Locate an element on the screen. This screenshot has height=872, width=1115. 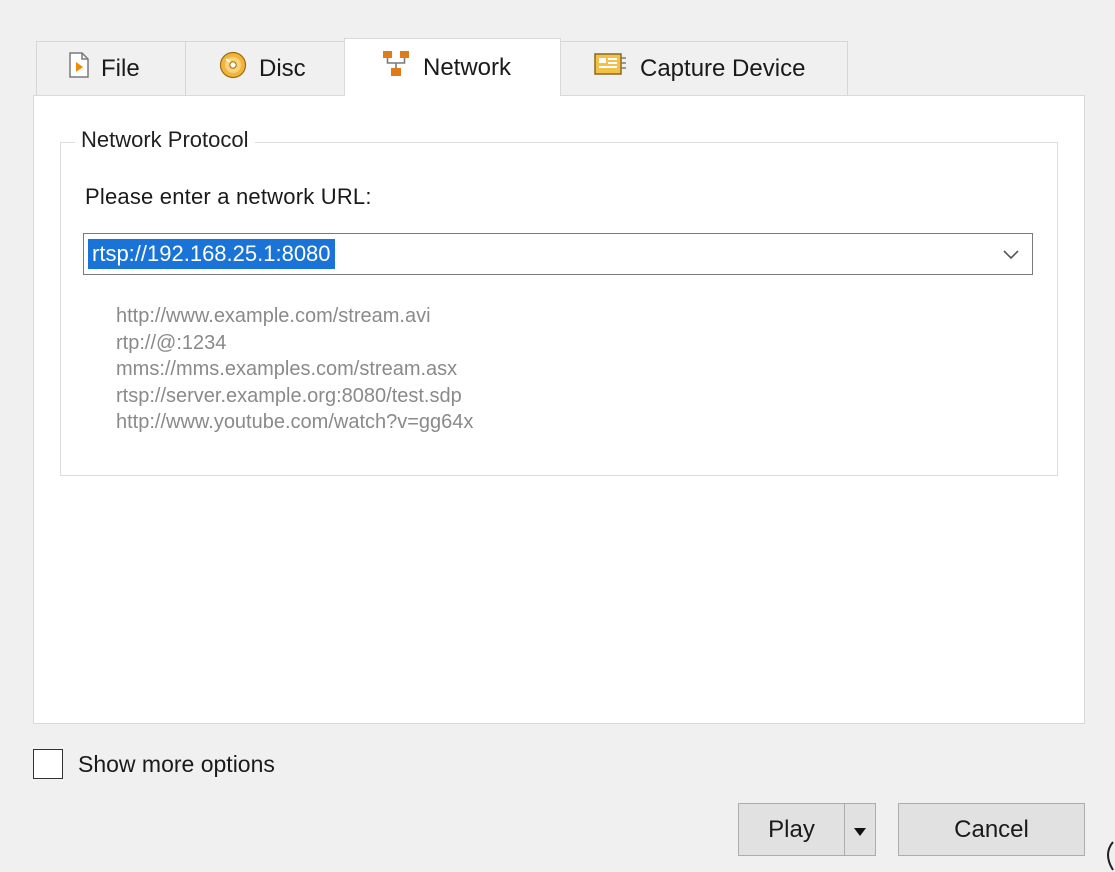
caret-down-icon is located at coordinates (860, 830).